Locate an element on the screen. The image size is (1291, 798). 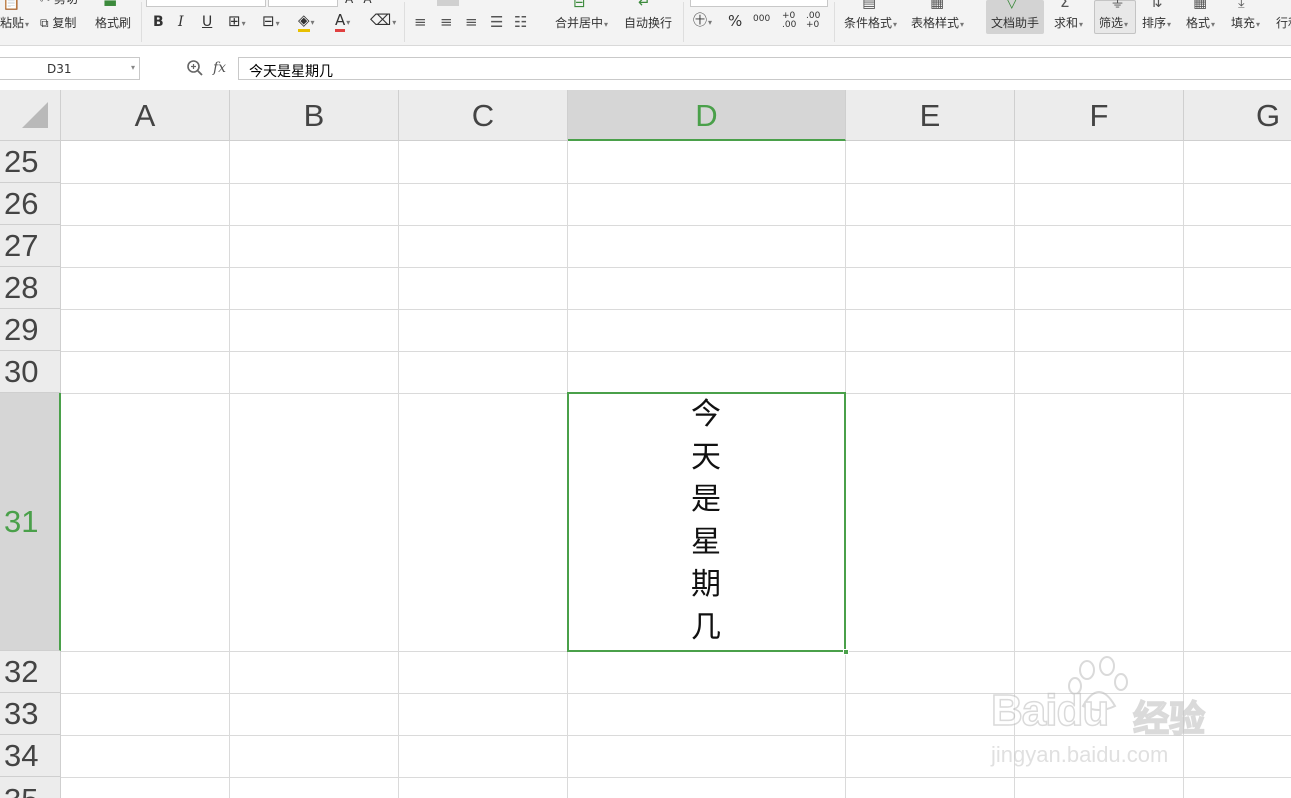
fill-bucket-icon: ◈ is located at coordinates (304, 21).